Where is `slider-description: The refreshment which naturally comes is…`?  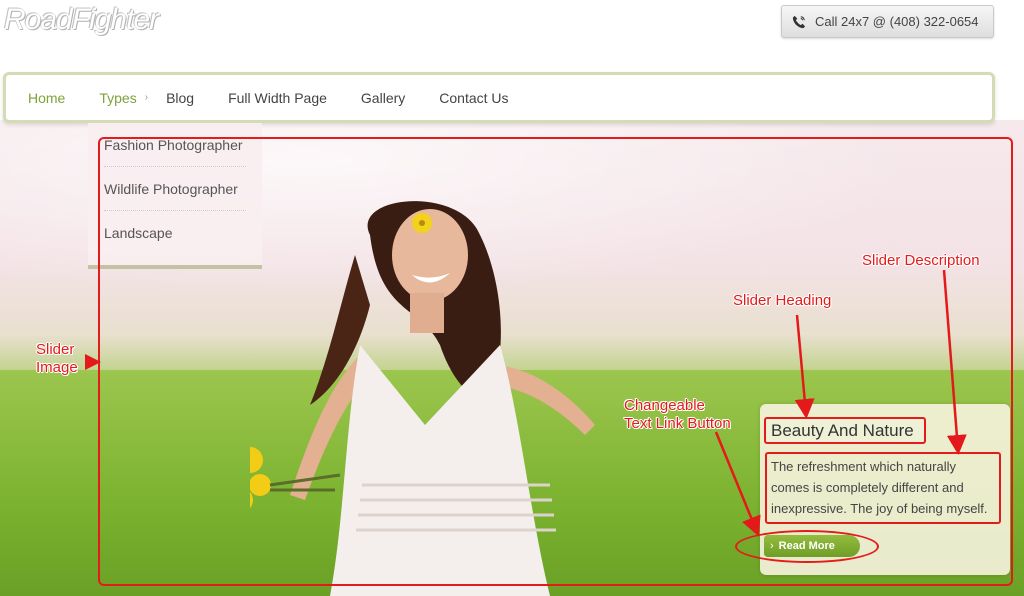
slider-description: The refreshment which naturally comes is… is located at coordinates (883, 488).